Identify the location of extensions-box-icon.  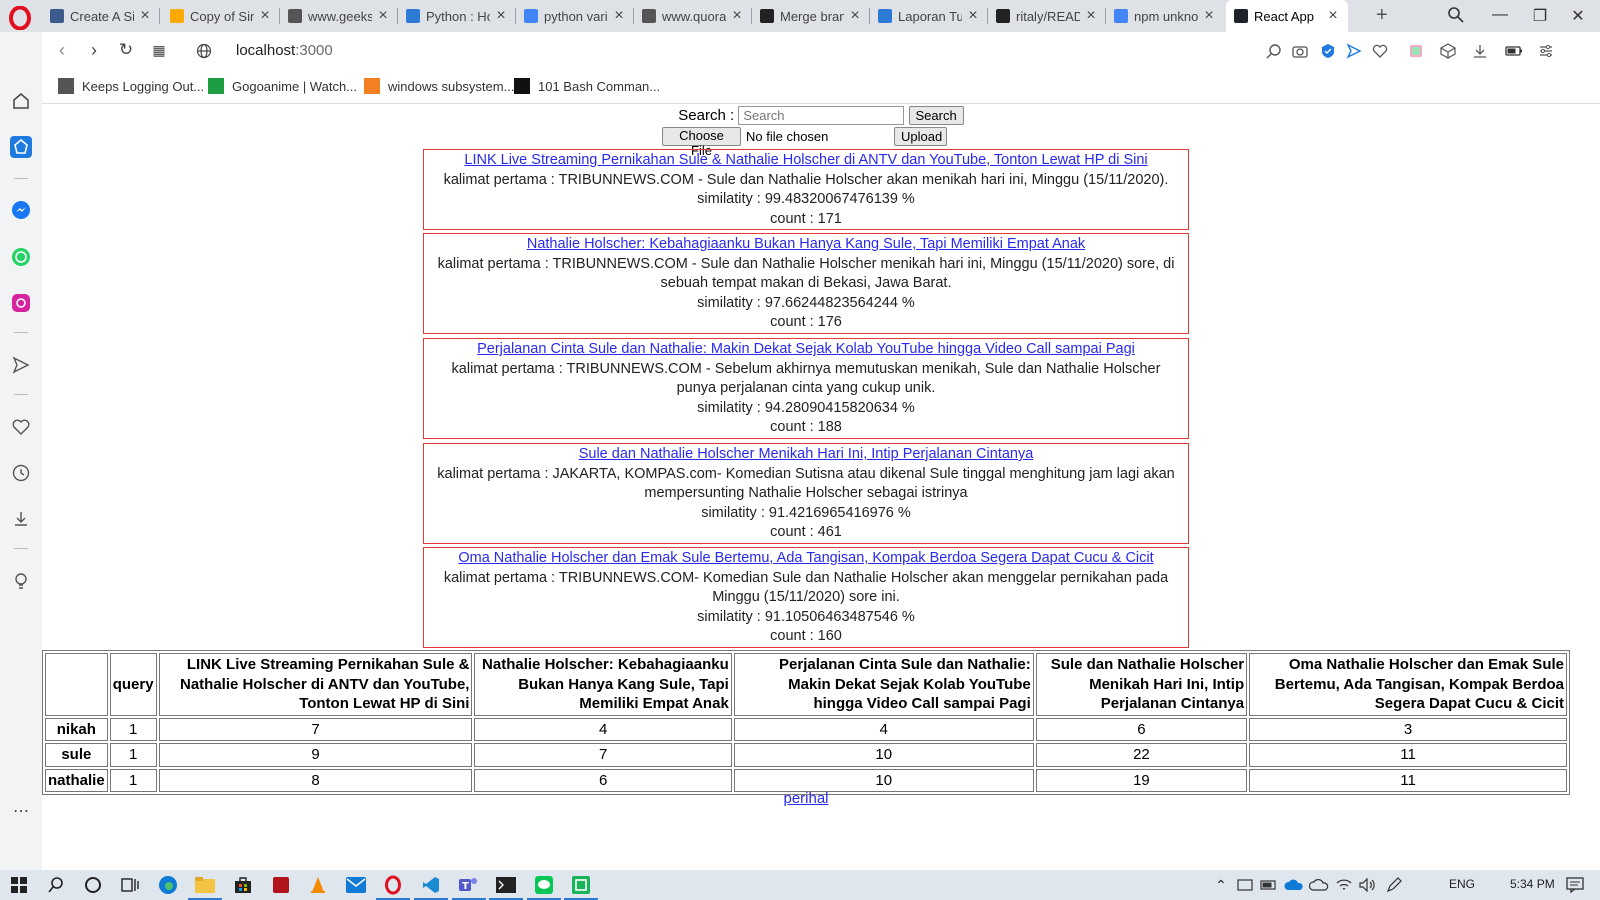
(1448, 51).